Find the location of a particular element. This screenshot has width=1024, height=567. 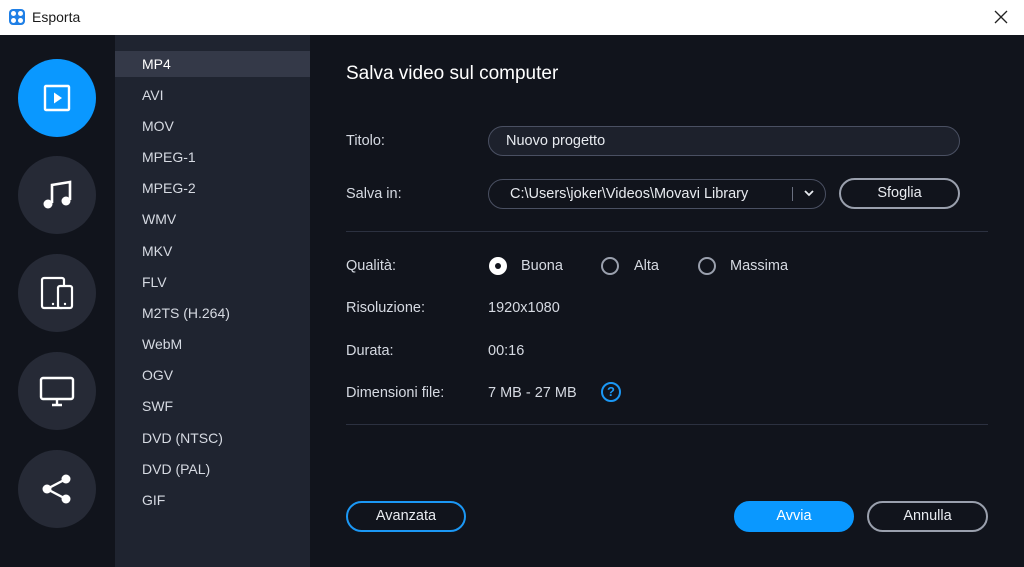

quality-radio-alta is located at coordinates (610, 266).